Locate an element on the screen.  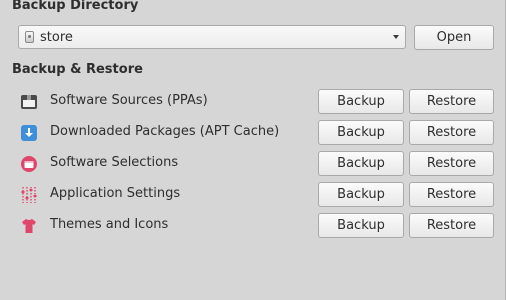
row-label: Software Selections is located at coordinates (114, 162).